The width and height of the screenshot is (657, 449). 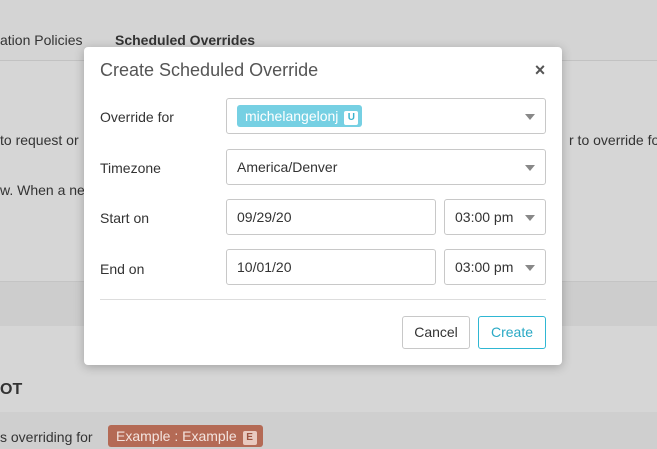 I want to click on end-date-value: 10/01/20, so click(x=264, y=267).